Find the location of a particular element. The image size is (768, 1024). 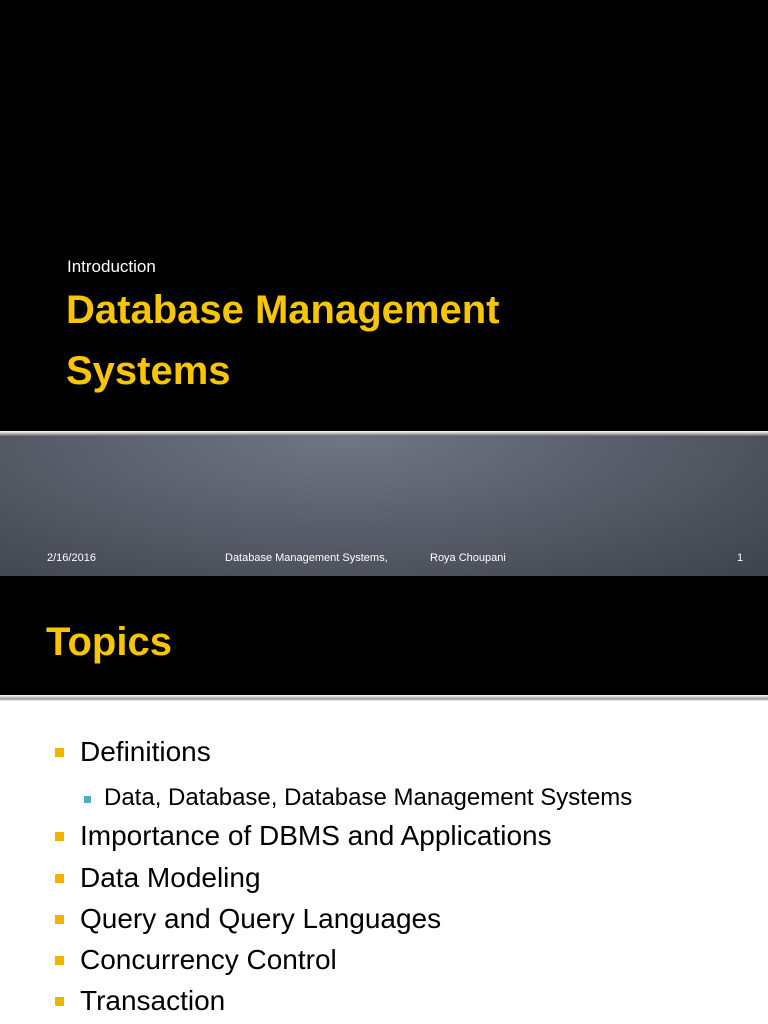

bullet-item: Definitions is located at coordinates (145, 751).